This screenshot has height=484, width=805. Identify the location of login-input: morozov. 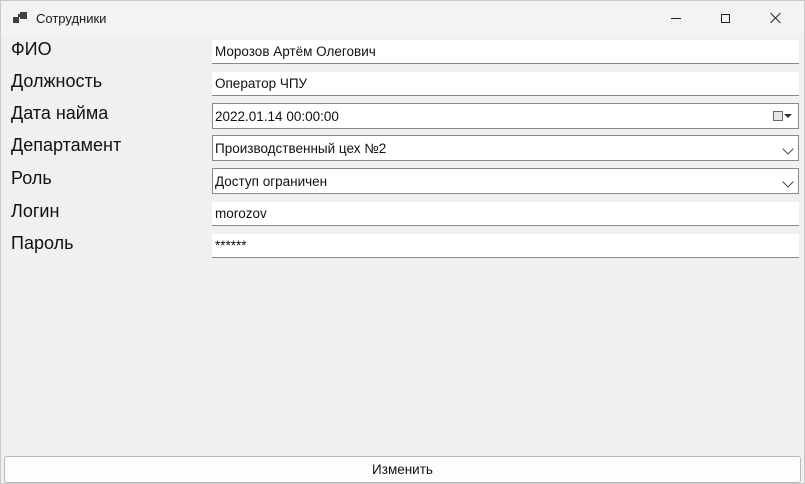
(505, 214).